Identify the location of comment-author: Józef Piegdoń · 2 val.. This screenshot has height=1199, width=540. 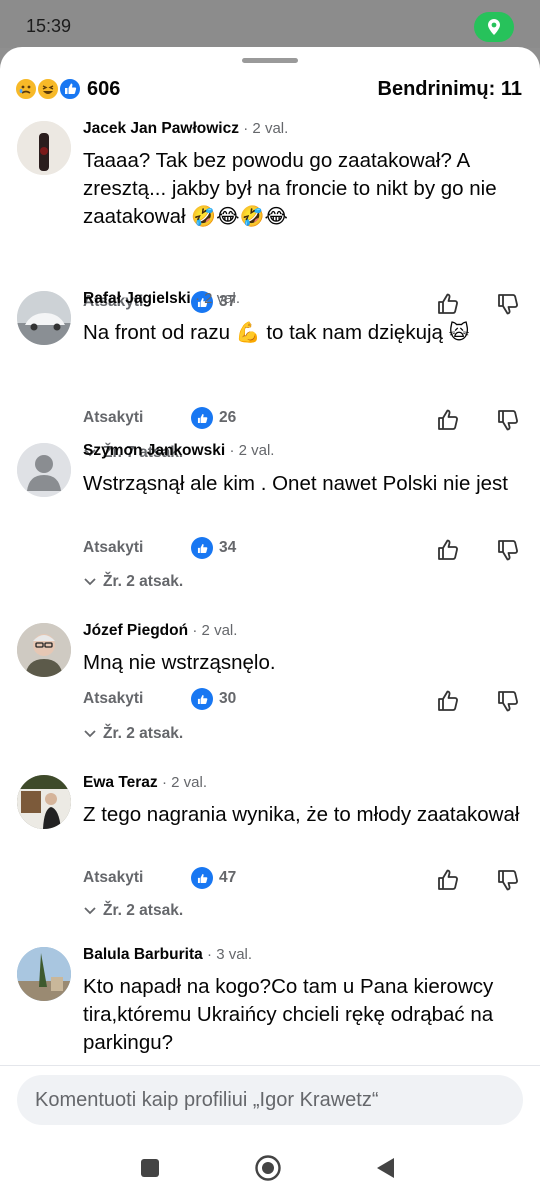
(160, 631).